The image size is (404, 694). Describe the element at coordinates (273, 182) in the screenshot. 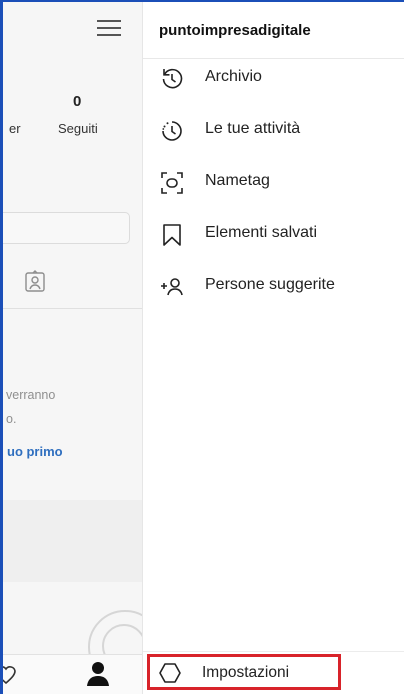

I see `menu-item-nametag: Nametag` at that location.